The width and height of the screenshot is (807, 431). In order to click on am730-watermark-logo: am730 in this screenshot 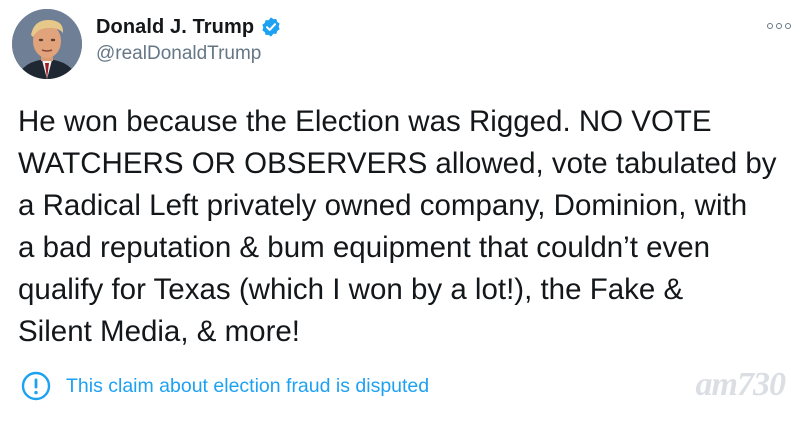, I will do `click(740, 384)`.